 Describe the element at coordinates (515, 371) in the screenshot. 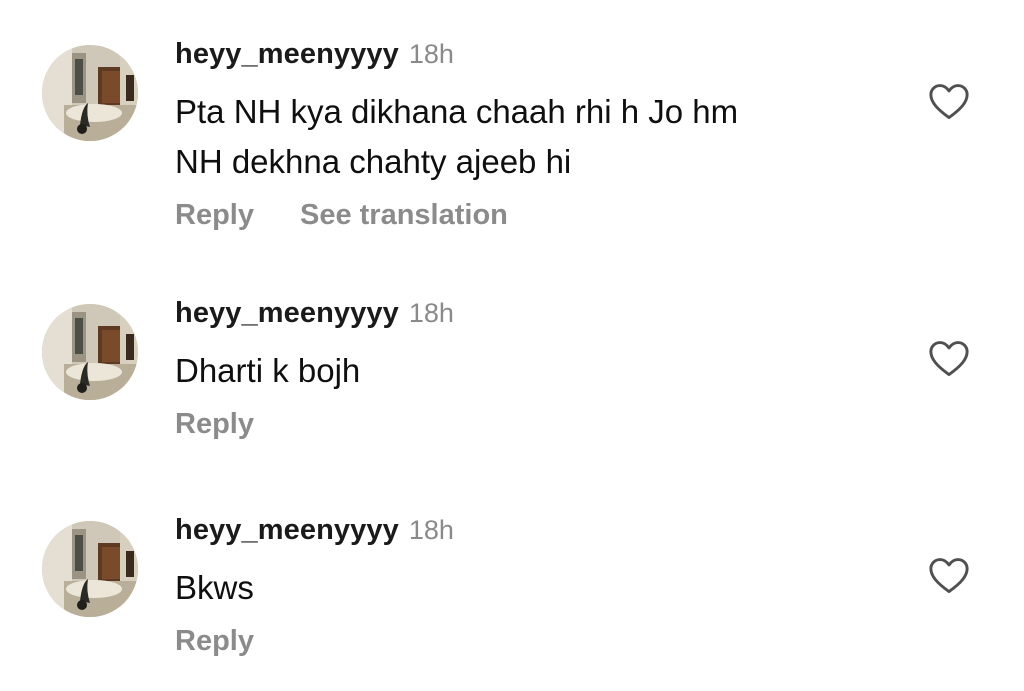

I see `comment-text: Dharti k bojh` at that location.